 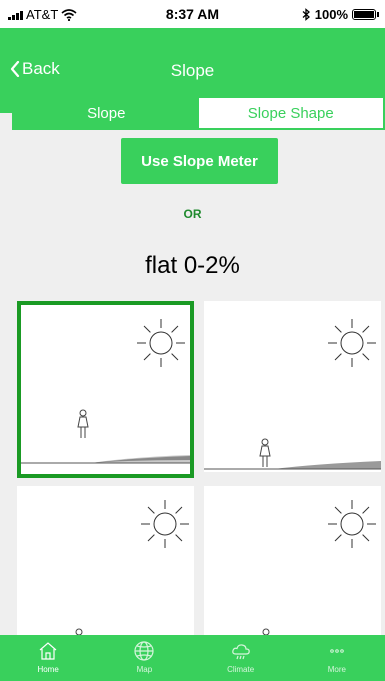 I want to click on tab-map: Map, so click(x=144, y=658).